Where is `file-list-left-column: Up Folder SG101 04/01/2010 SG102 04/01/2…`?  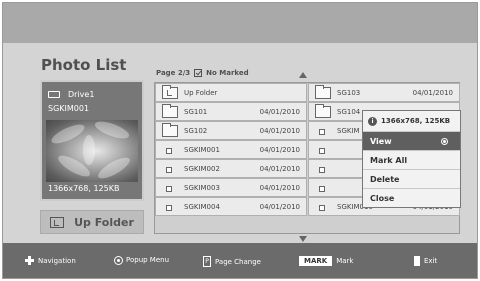 file-list-left-column: Up Folder SG101 04/01/2010 SG102 04/01/2… is located at coordinates (231, 149).